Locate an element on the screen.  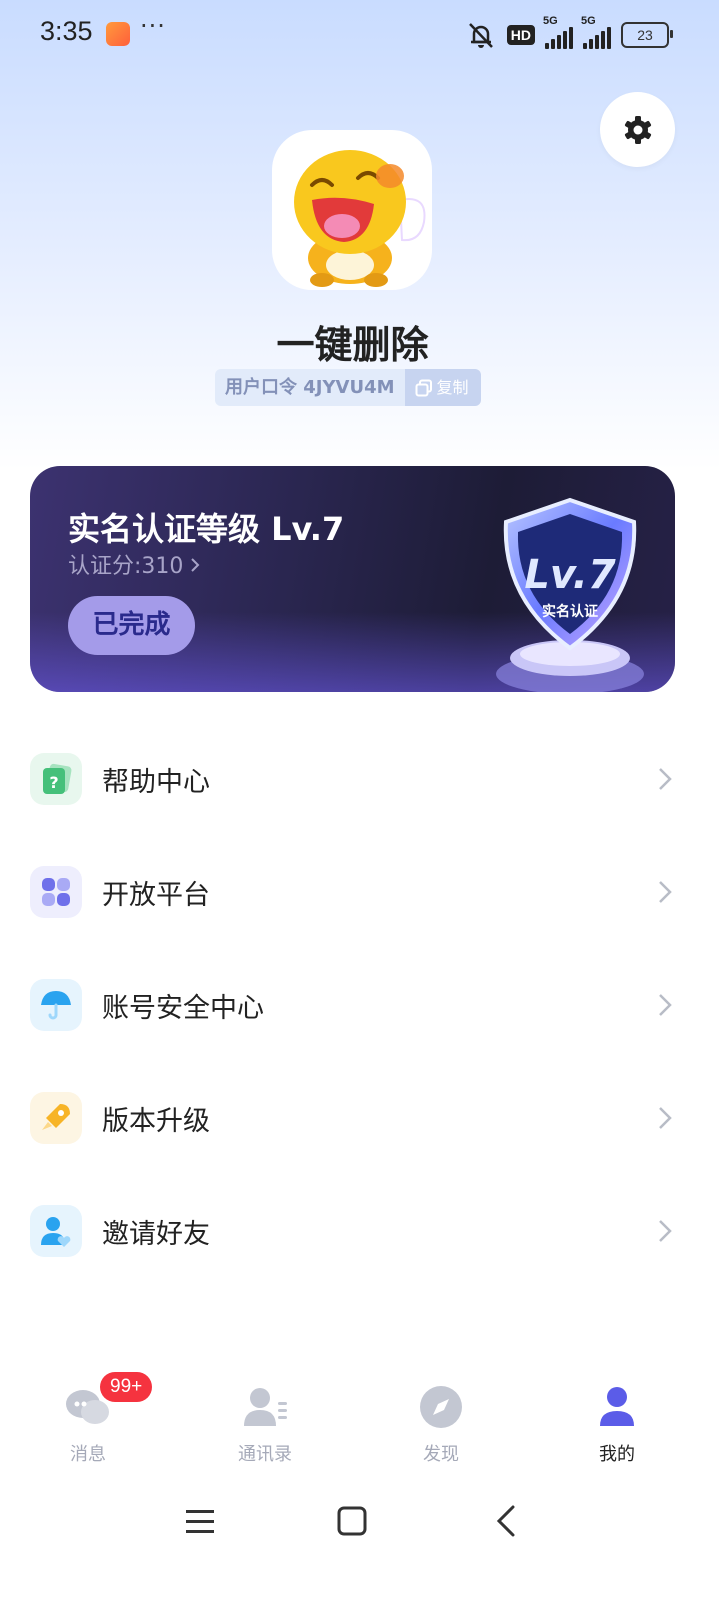
person-icon is located at coordinates (617, 1406).